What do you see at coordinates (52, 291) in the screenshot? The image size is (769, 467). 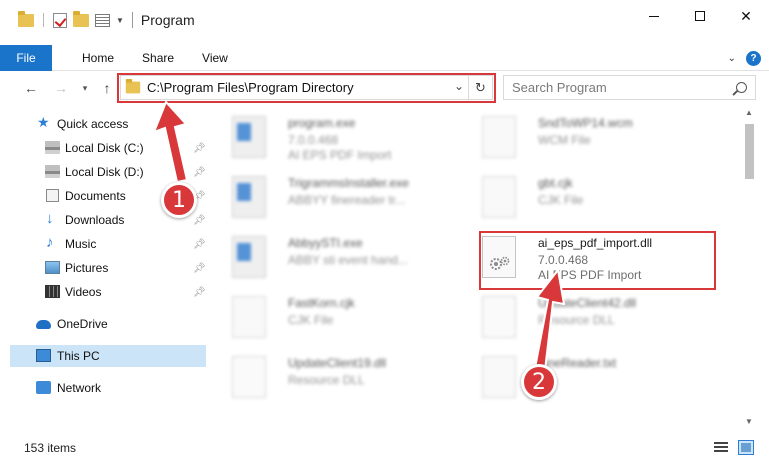 I see `videos-icon` at bounding box center [52, 291].